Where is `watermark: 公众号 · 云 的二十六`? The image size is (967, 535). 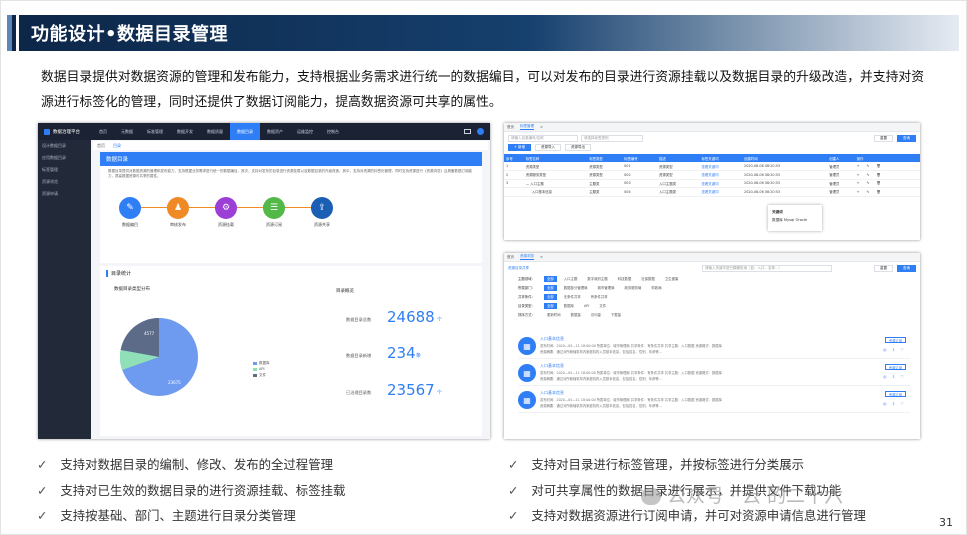
watermark: 公众号 · 云 的二十六 is located at coordinates (742, 494).